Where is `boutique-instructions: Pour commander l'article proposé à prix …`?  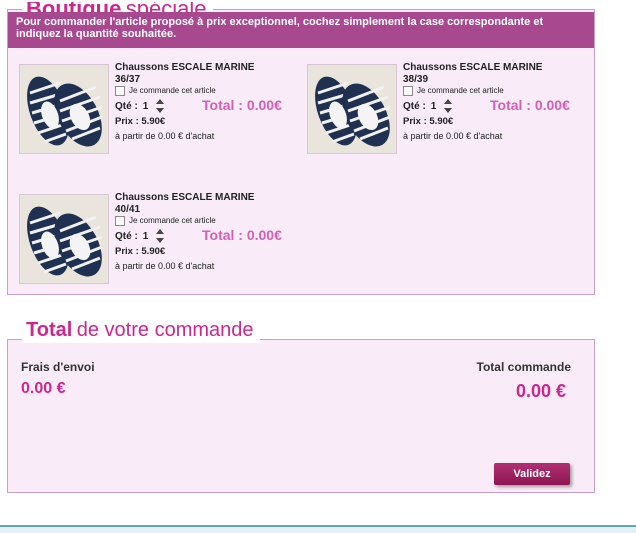 boutique-instructions: Pour commander l'article proposé à prix … is located at coordinates (301, 30).